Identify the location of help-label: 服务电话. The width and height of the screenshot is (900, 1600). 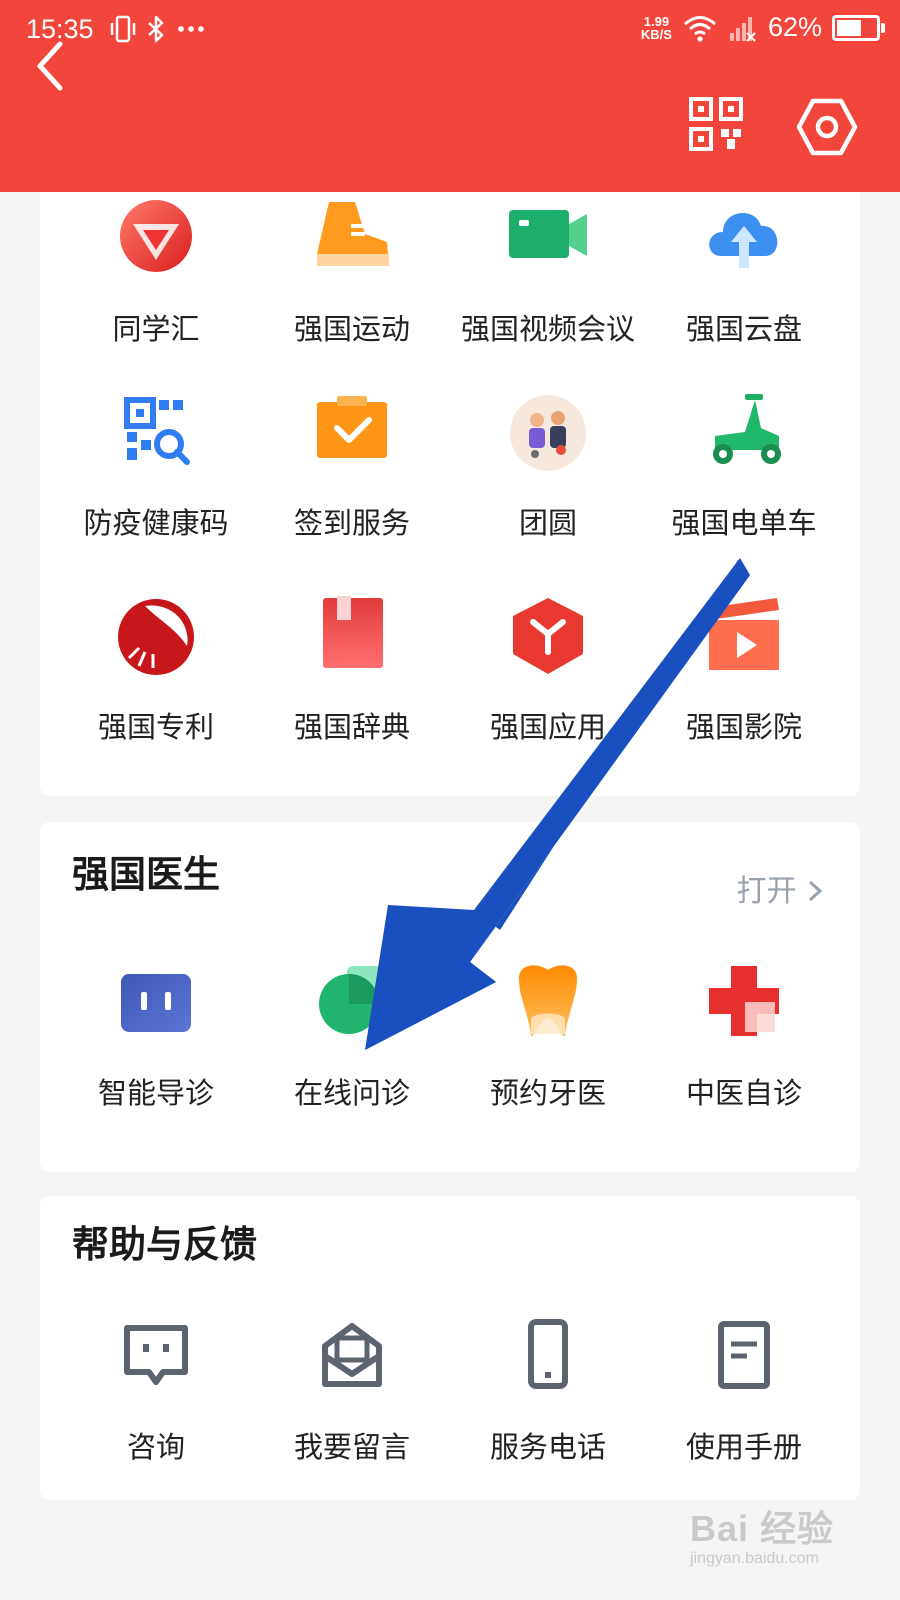
(547, 1447).